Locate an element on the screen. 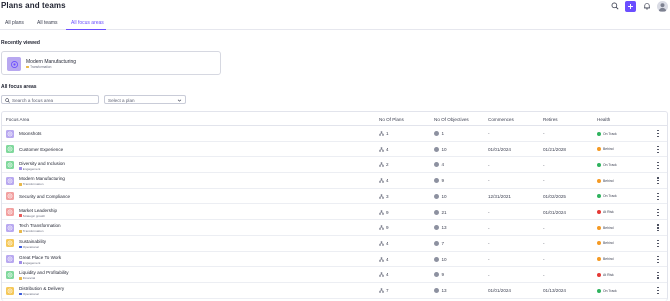  chevron-down-icon is located at coordinates (179, 100).